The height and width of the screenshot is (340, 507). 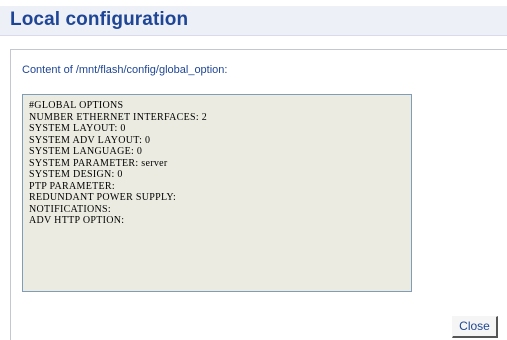 What do you see at coordinates (86, 151) in the screenshot?
I see `file-line-system-language: SYSTEM LANGUAGE: 0` at bounding box center [86, 151].